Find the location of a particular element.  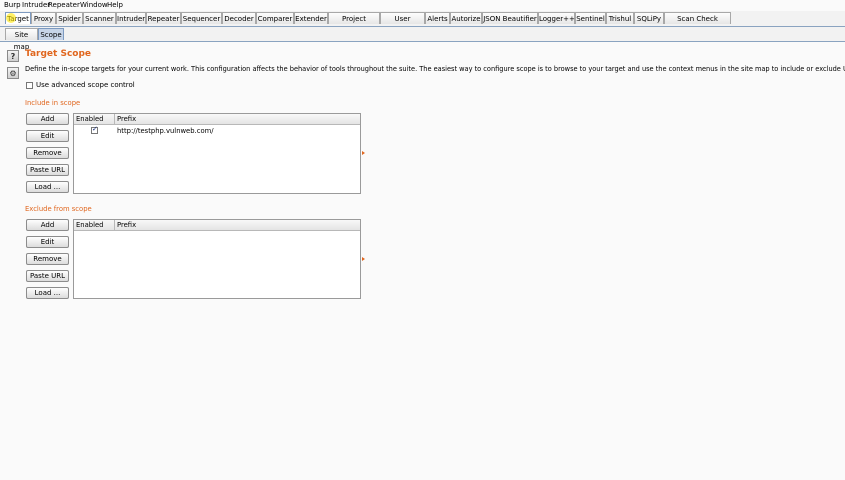

tab-repeater: Repeater is located at coordinates (163, 18).